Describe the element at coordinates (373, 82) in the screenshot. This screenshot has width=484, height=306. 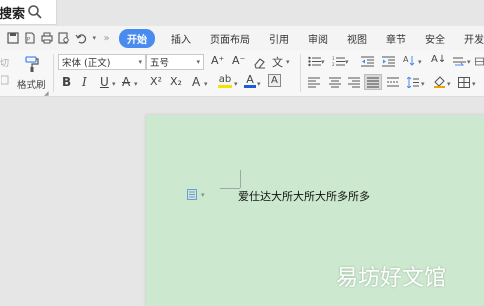
I see `justify-icon` at that location.